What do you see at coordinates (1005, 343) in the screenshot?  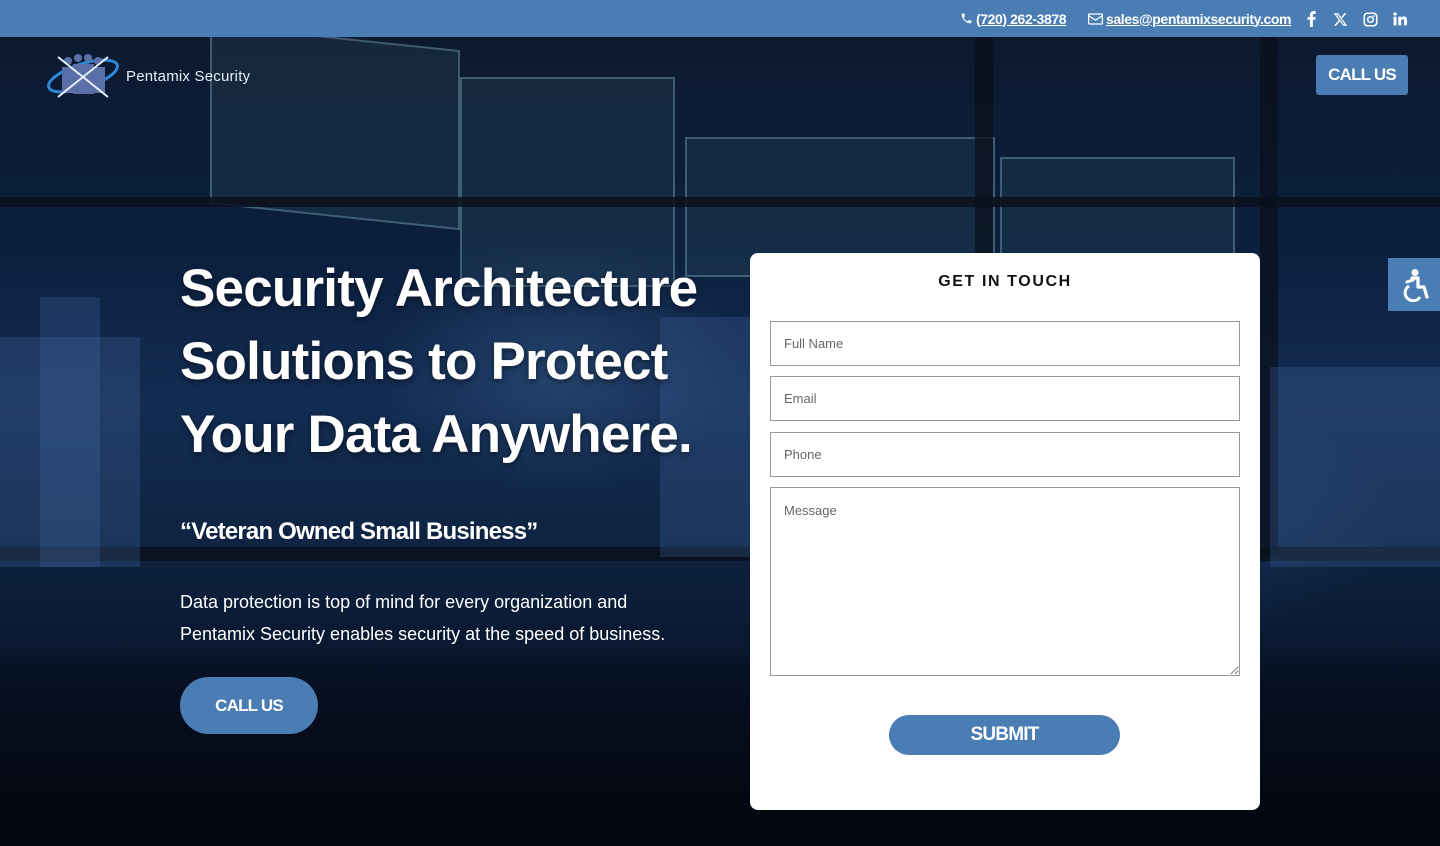 I see `full-name-input` at bounding box center [1005, 343].